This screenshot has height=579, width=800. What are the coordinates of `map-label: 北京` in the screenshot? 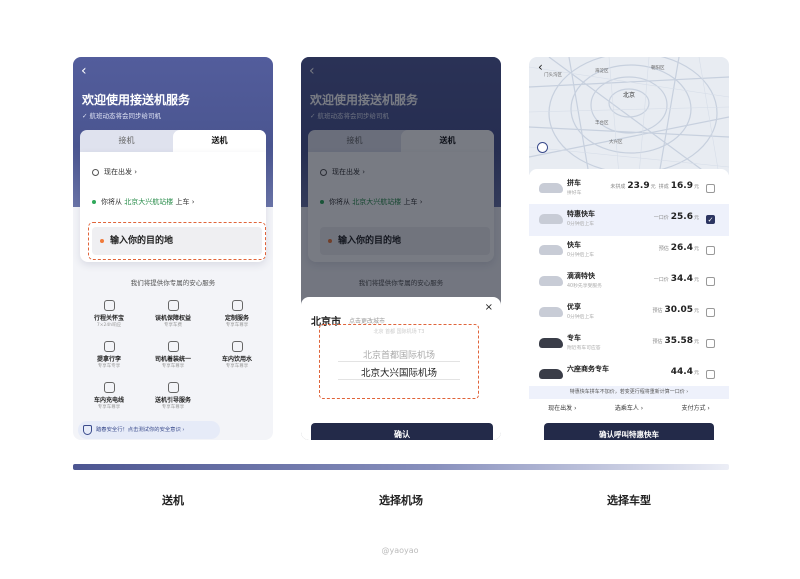 It's located at (629, 95).